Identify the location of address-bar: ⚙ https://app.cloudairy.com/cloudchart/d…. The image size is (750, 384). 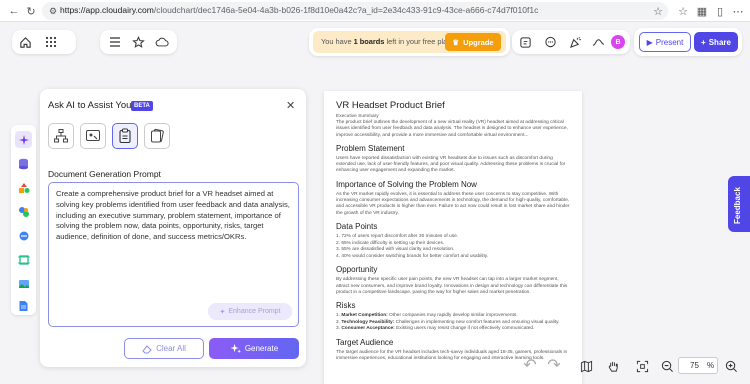
(355, 11).